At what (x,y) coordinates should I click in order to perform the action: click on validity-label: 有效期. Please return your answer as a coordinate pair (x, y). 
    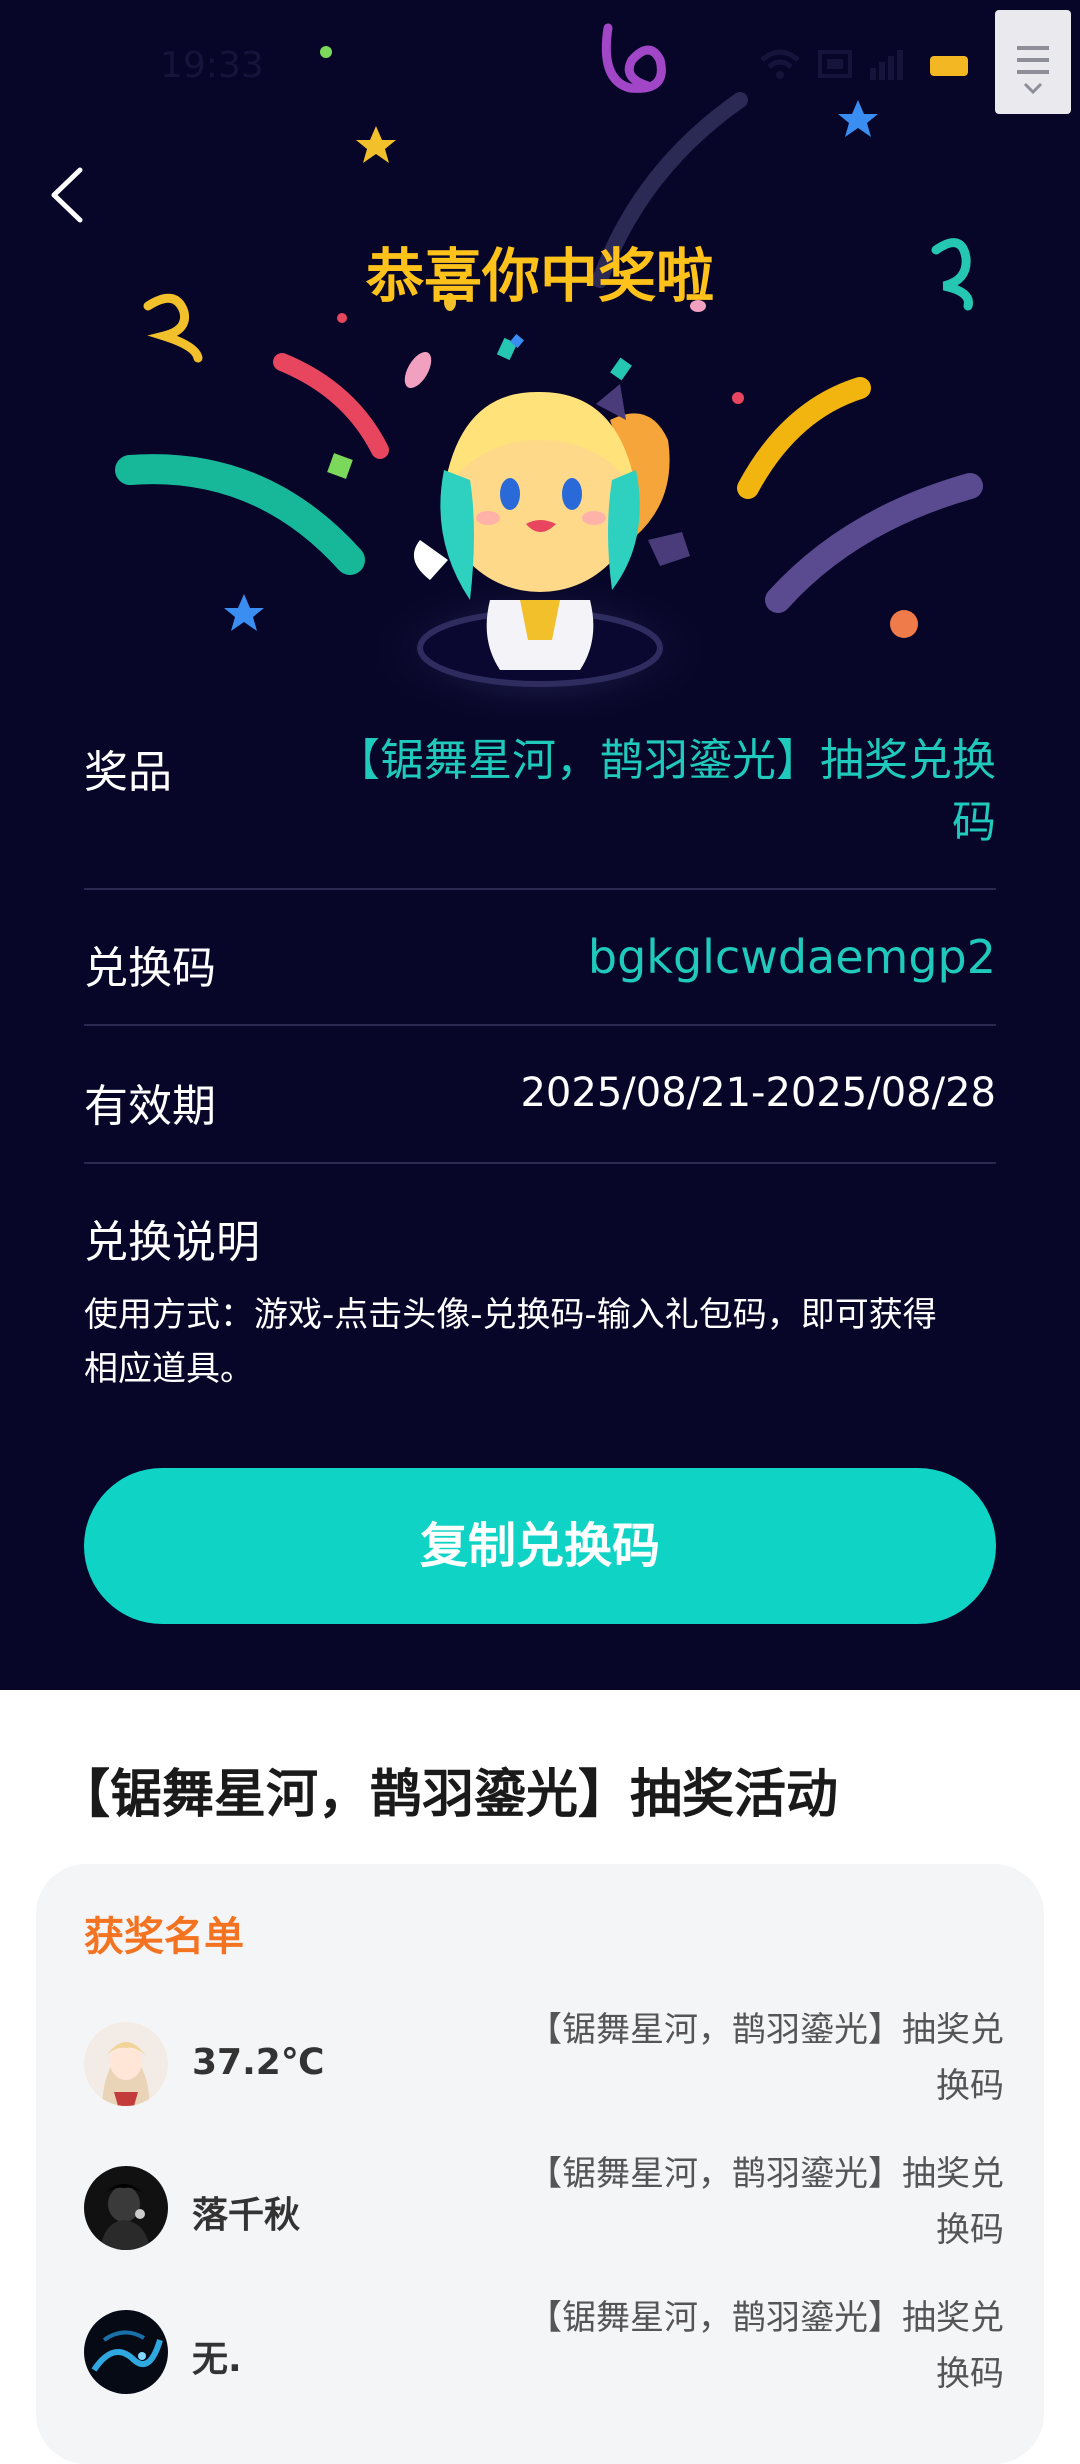
    Looking at the image, I should click on (150, 1106).